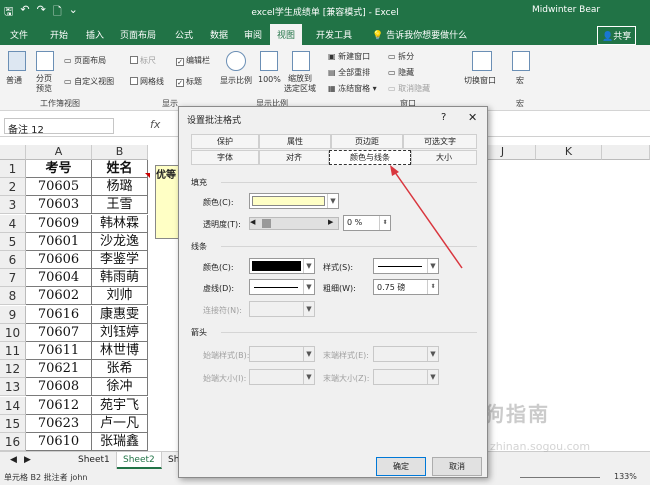  I want to click on annotation-arrow-line, so click(427, 218).